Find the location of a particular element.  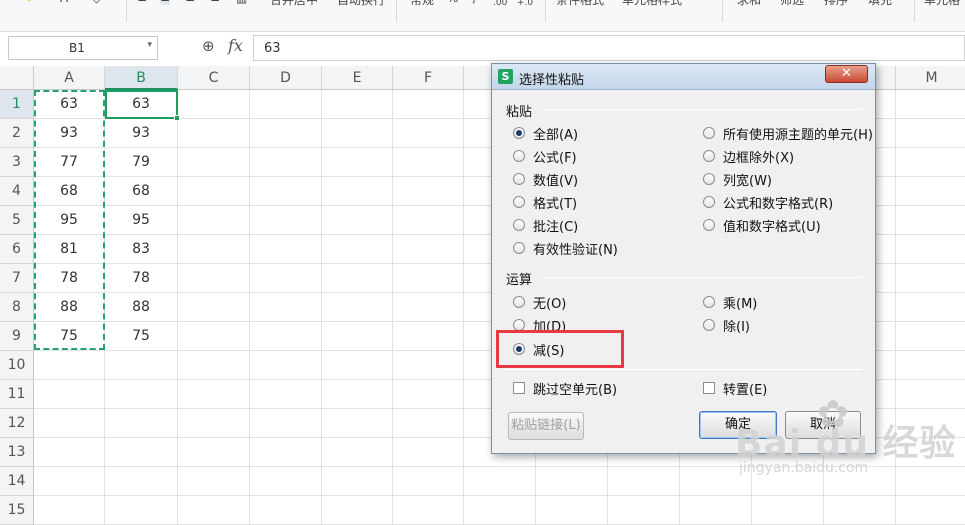

cell-m4 is located at coordinates (930, 191).